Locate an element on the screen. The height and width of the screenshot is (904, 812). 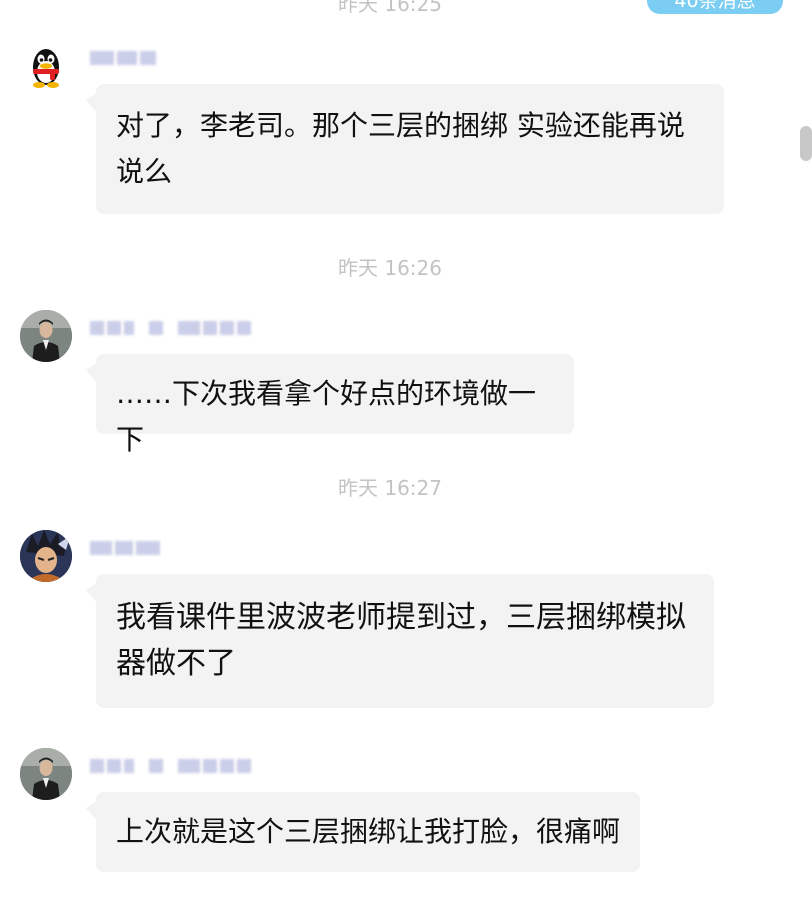
scrollbar-thumb is located at coordinates (806, 143).